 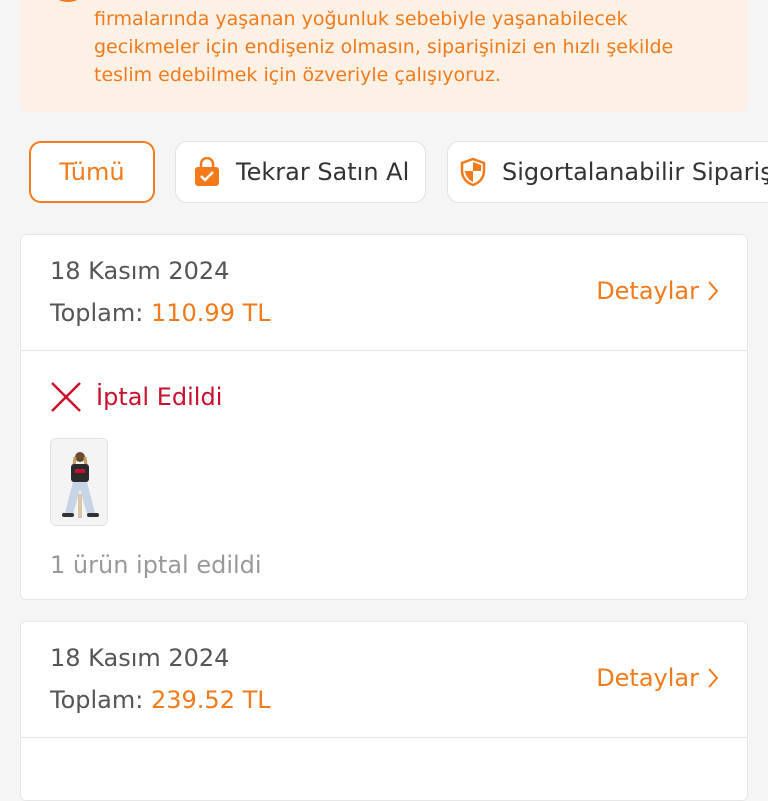 I want to click on x-icon, so click(x=66, y=397).